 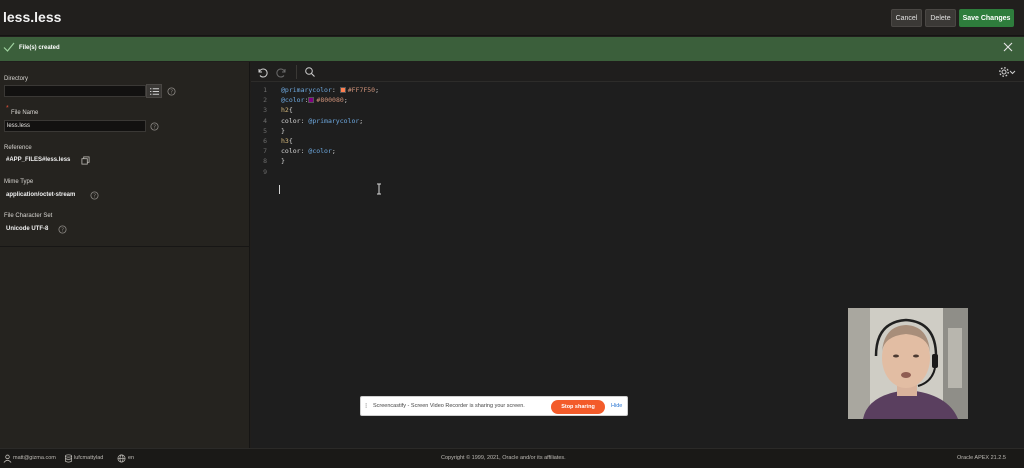 I want to click on workspace-icon, so click(x=68, y=458).